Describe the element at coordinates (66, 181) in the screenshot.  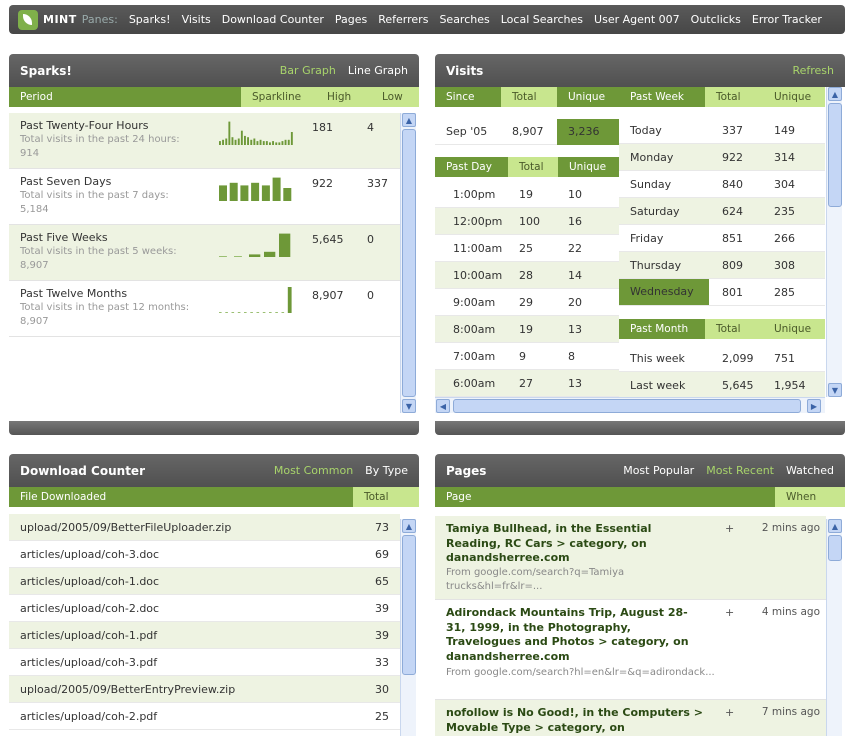
I see `period-label: Past Seven Days` at that location.